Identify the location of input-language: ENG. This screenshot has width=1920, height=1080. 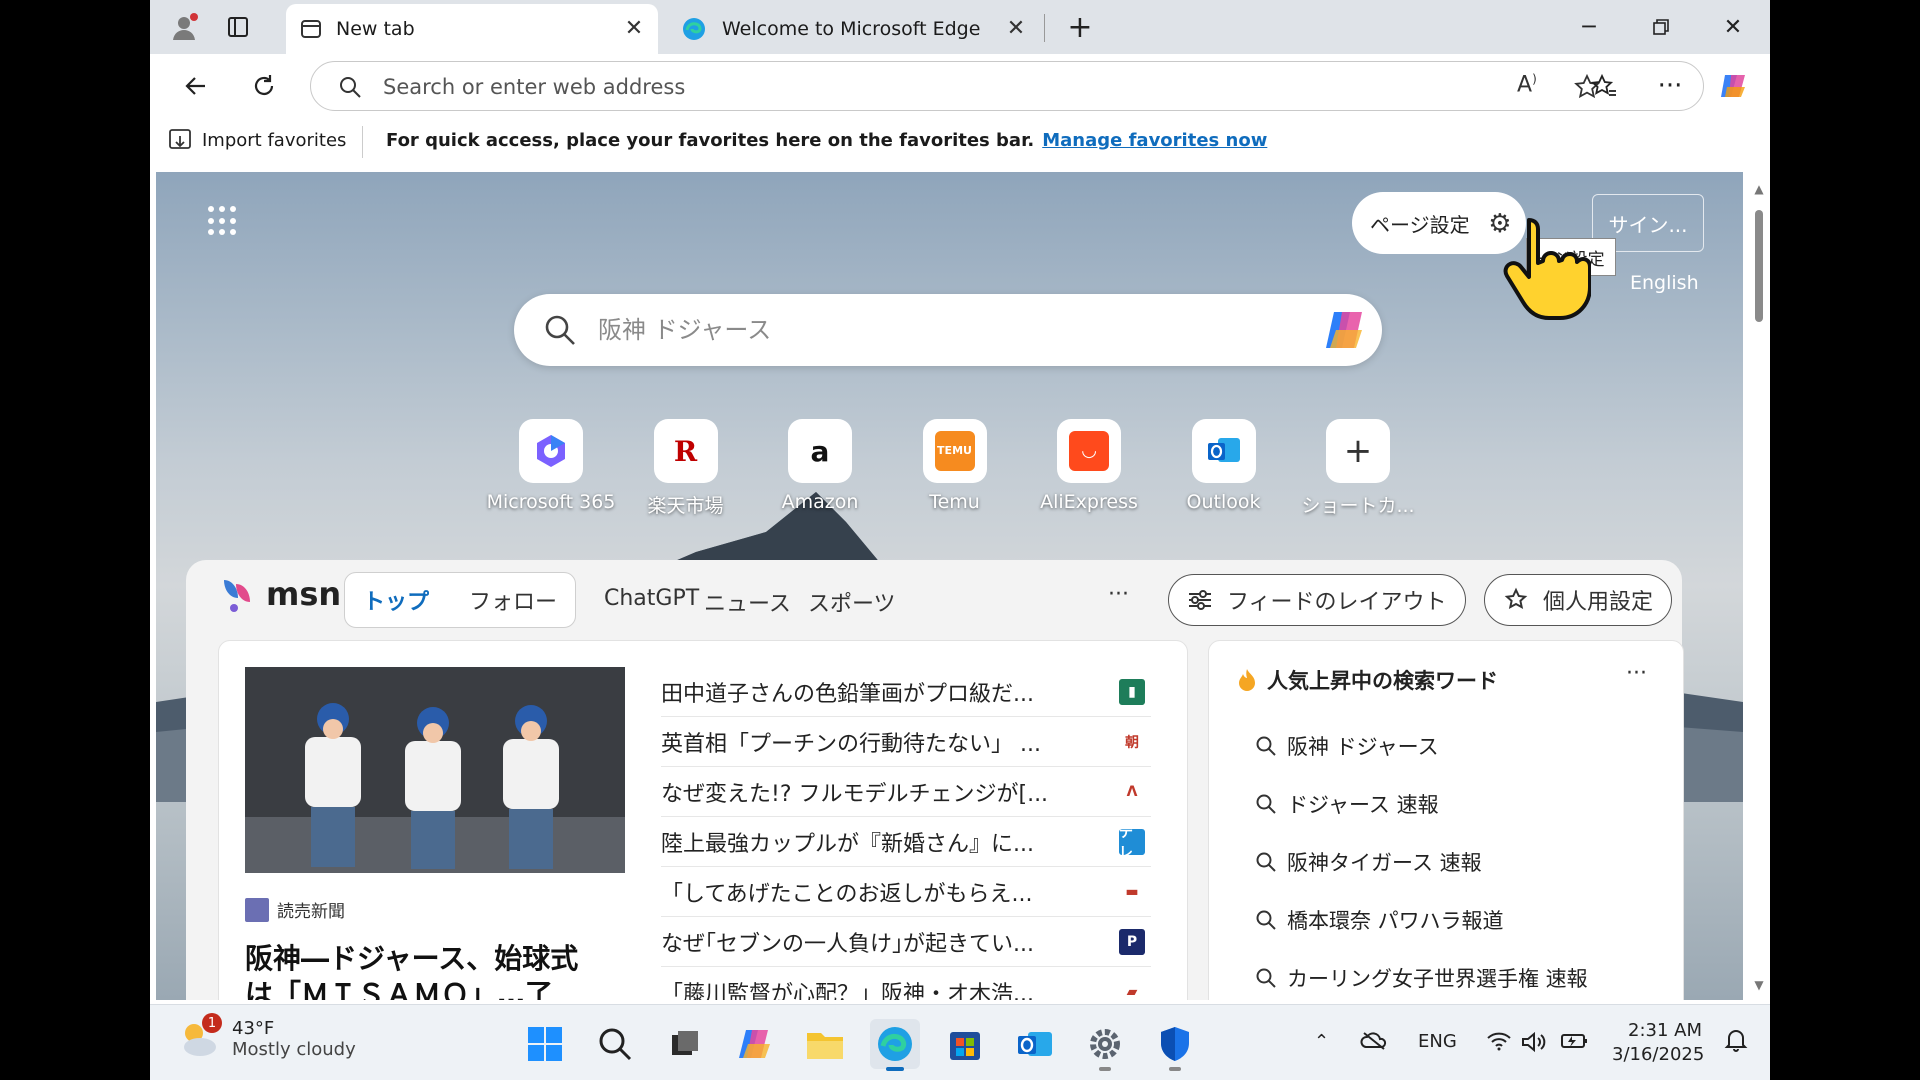
(1437, 1041).